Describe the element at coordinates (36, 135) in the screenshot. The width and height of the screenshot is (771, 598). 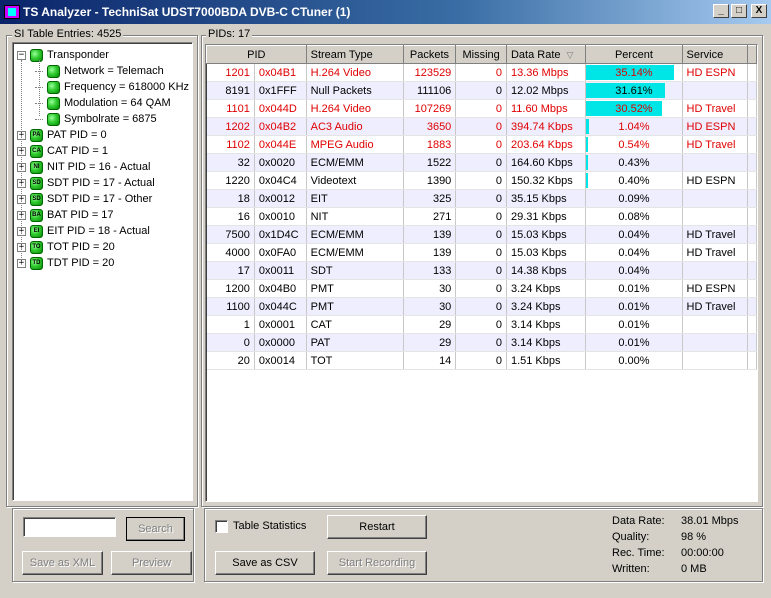
I see `table-node-icon: PA` at that location.